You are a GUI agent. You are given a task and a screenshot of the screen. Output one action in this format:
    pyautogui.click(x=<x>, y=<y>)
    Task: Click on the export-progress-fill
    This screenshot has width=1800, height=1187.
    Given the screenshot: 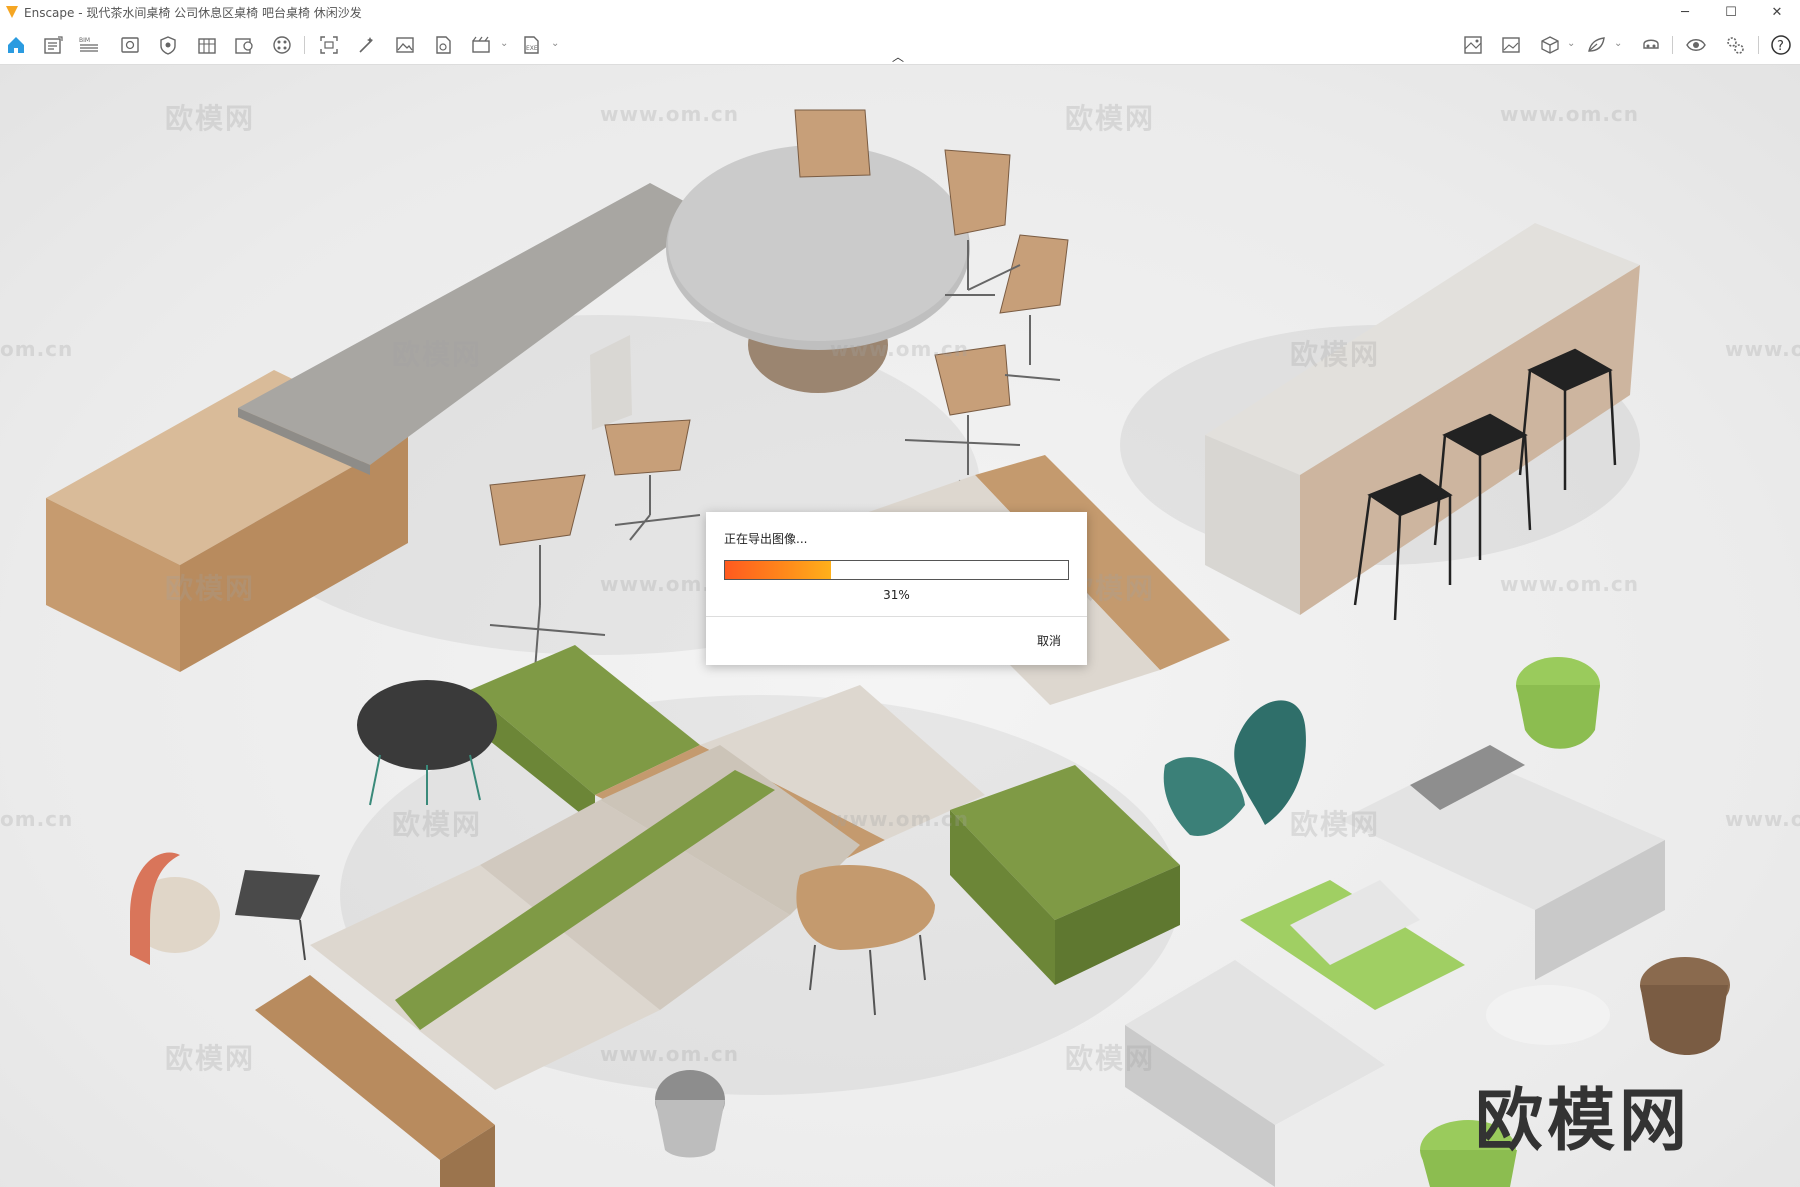 What is the action you would take?
    pyautogui.click(x=778, y=570)
    